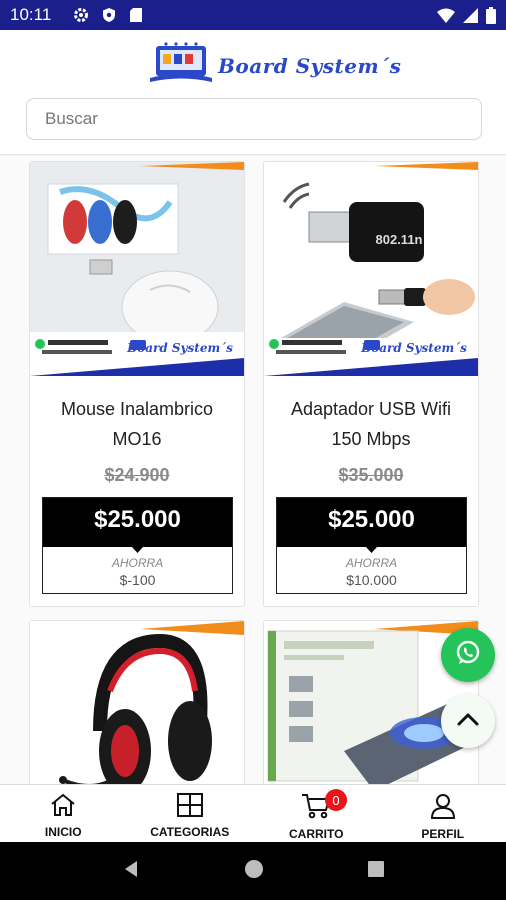 This screenshot has width=506, height=900. What do you see at coordinates (336, 800) in the screenshot?
I see `cart-badge: 0` at bounding box center [336, 800].